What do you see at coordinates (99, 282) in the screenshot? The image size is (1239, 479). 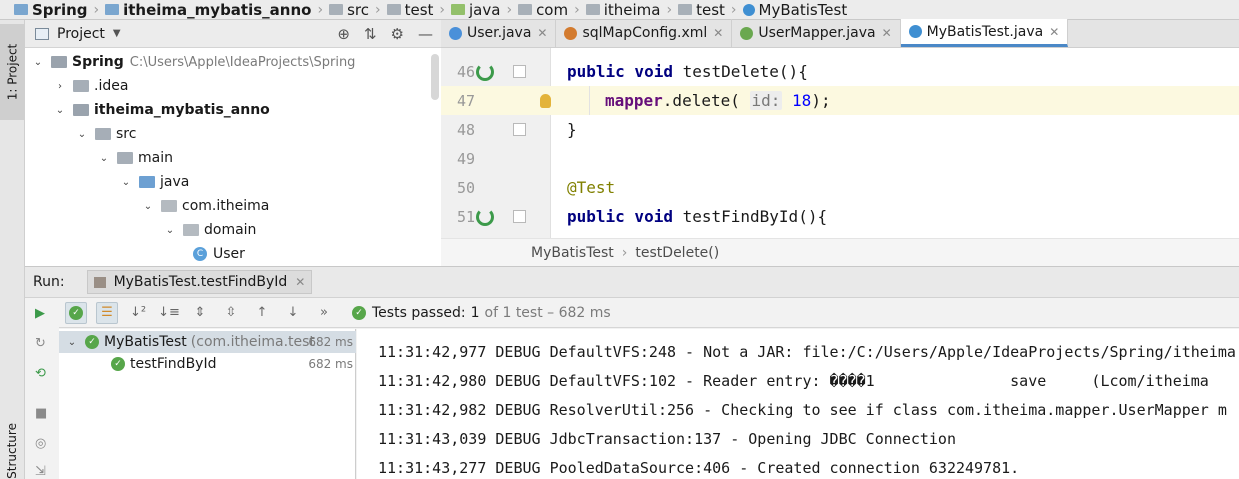 I see `run-config-icon` at bounding box center [99, 282].